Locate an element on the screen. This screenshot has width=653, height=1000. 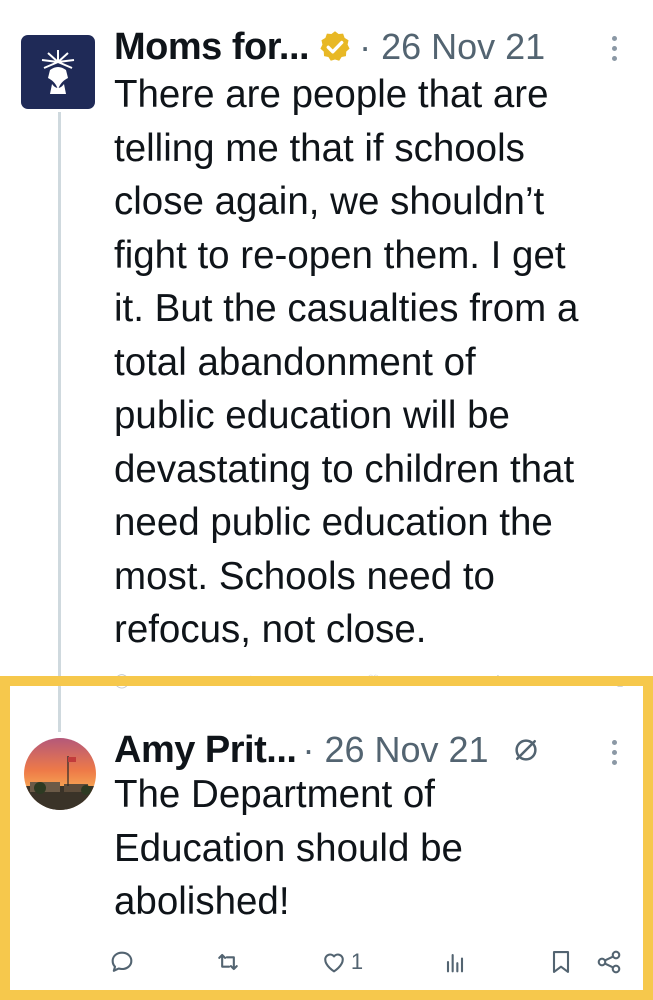
mute-conversation-icon is located at coordinates (525, 750).